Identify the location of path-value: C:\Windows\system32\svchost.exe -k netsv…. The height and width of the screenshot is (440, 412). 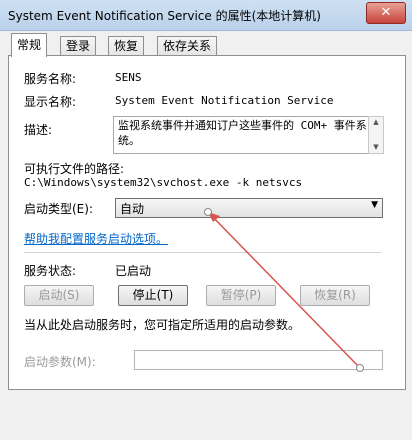
(163, 182).